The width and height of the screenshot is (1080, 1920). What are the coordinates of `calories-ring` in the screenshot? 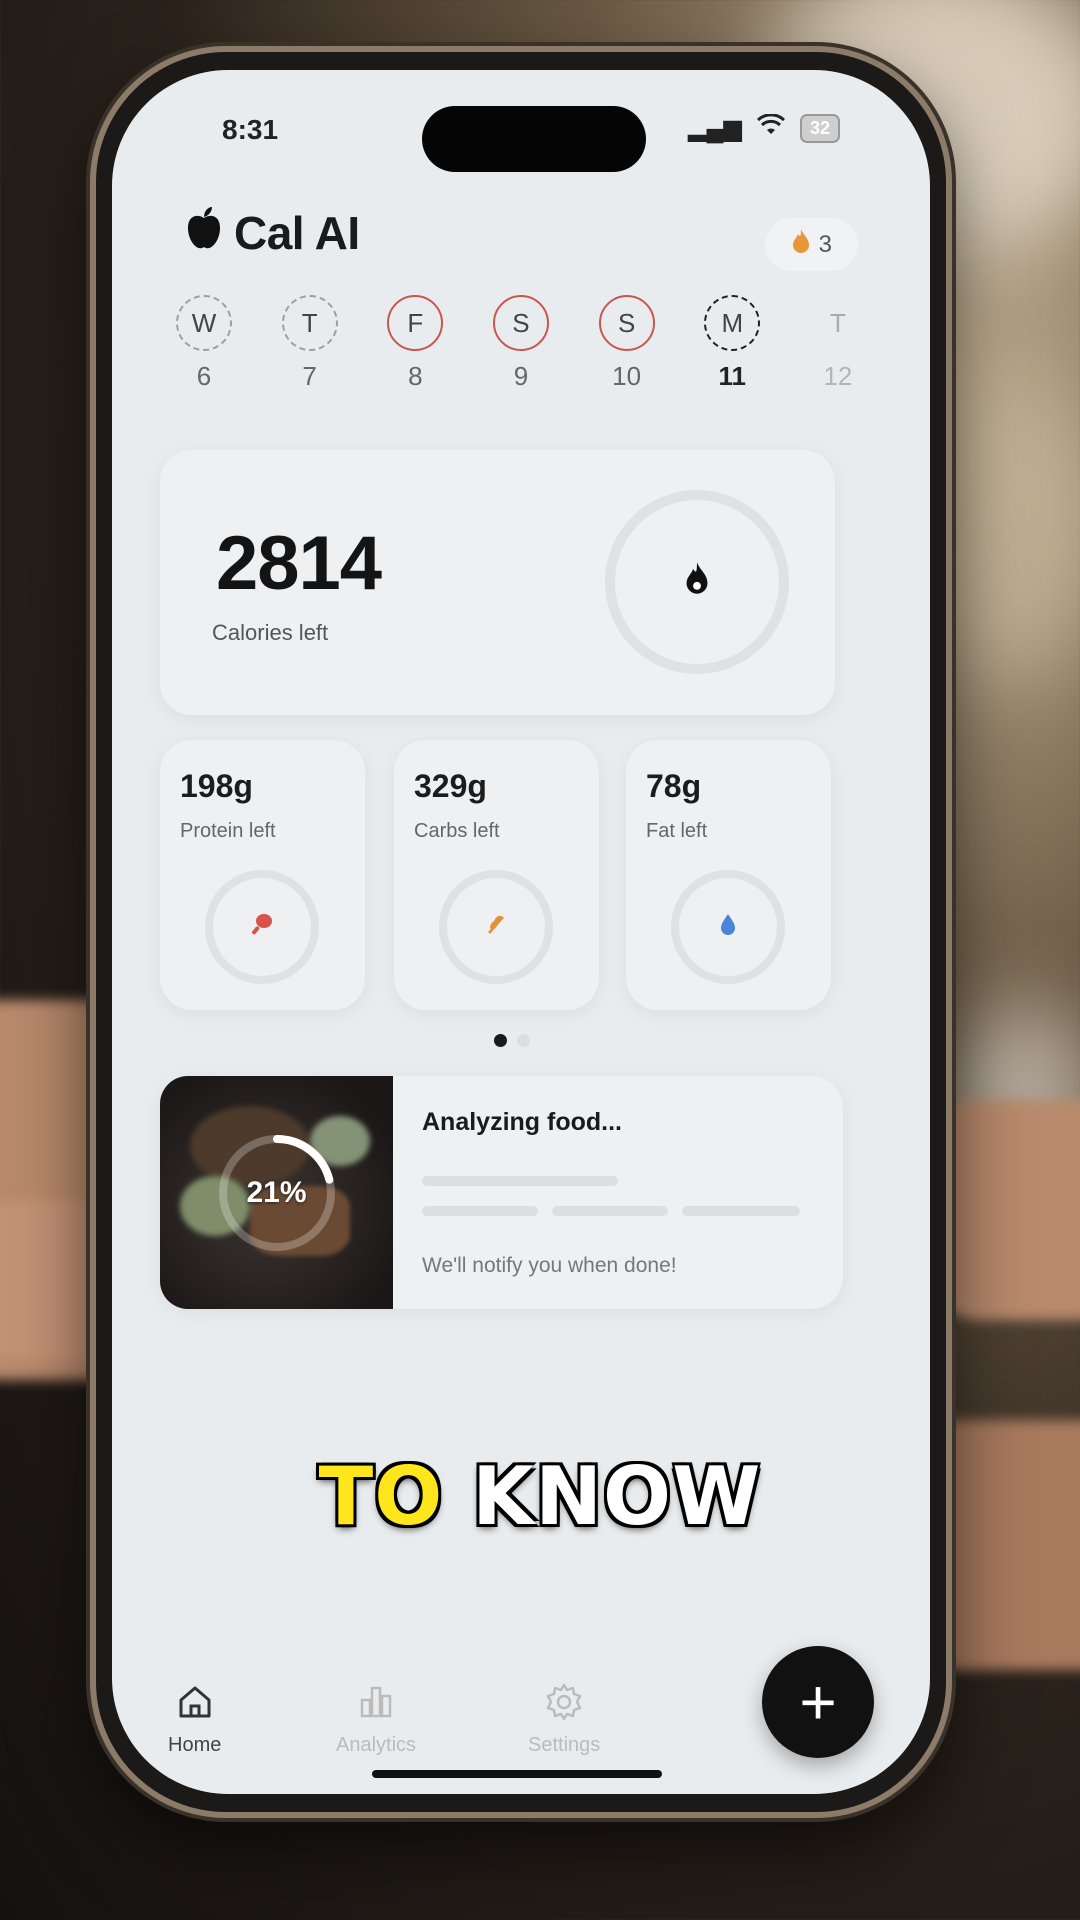 It's located at (697, 582).